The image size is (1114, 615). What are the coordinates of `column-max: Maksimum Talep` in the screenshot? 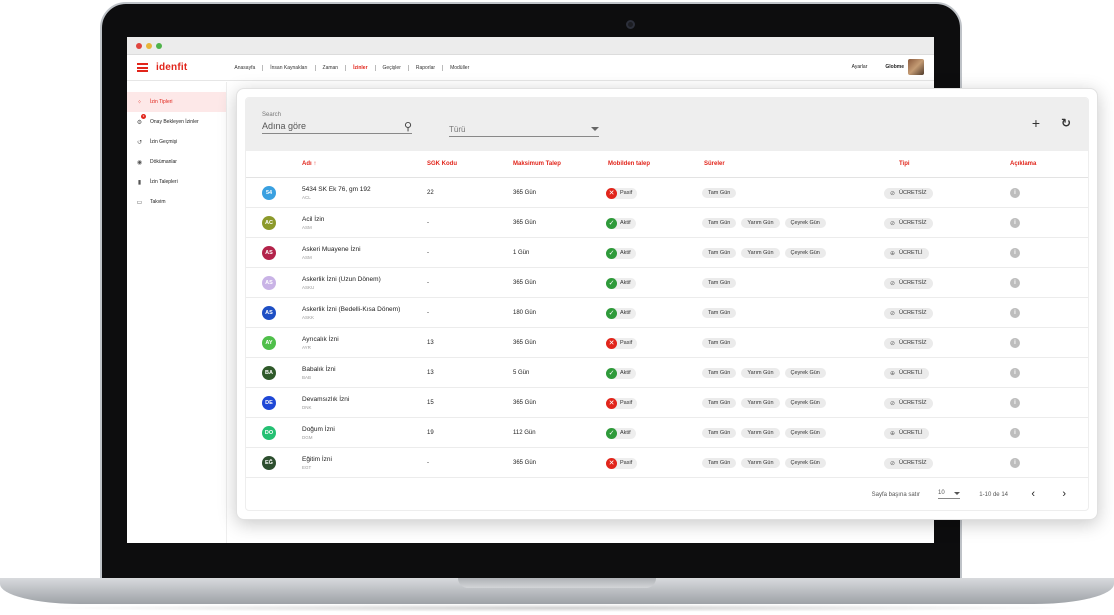 It's located at (537, 164).